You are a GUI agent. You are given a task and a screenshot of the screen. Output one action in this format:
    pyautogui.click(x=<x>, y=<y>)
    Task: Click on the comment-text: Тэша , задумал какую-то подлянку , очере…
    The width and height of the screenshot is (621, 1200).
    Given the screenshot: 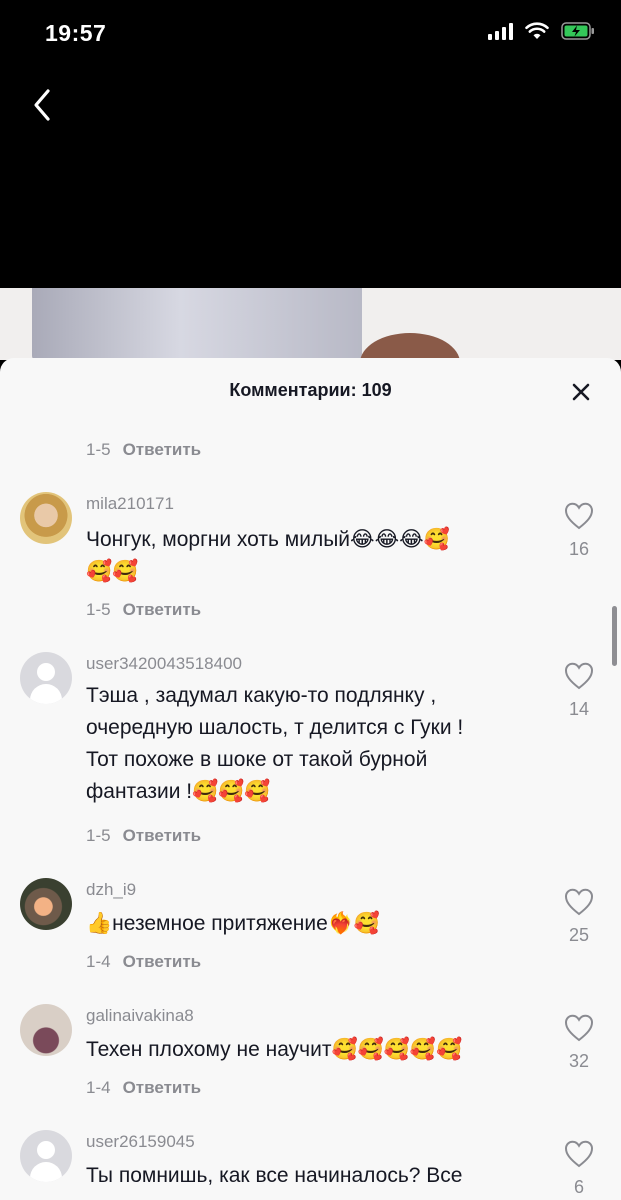 What is the action you would take?
    pyautogui.click(x=316, y=744)
    